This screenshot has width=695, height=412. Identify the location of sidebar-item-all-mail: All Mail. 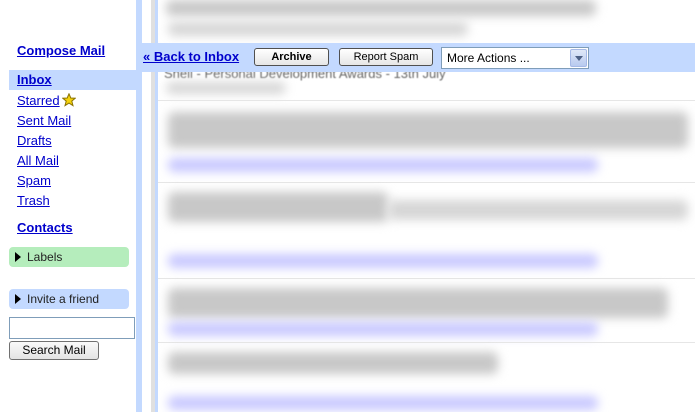
(38, 160).